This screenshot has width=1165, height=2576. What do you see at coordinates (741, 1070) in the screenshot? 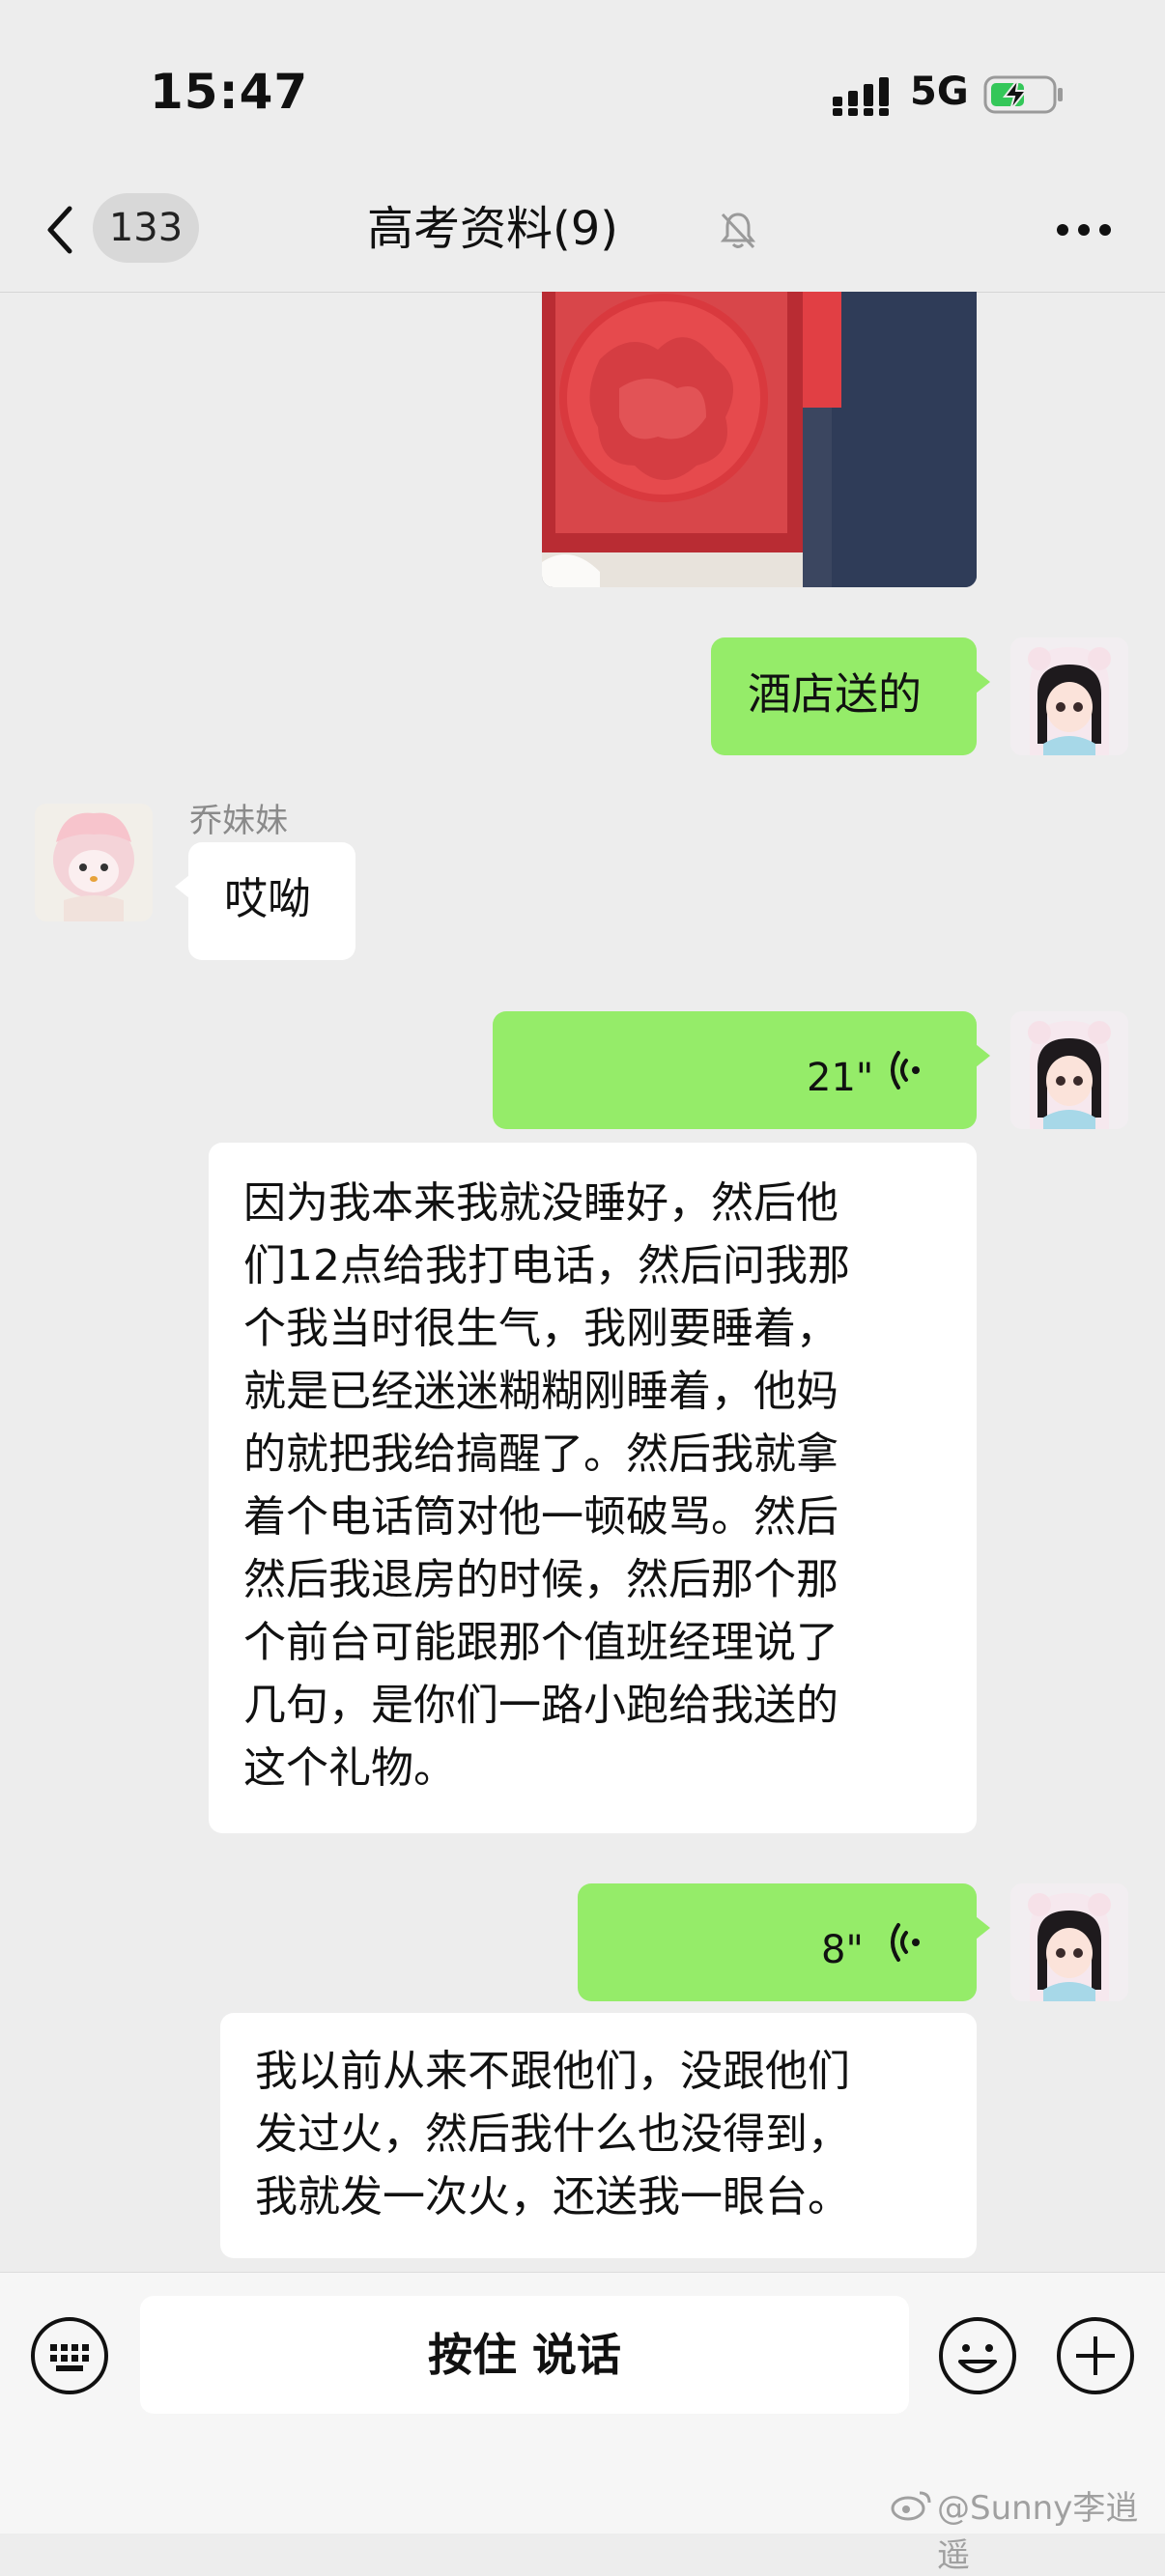
I see `voice-message-bubble: 21"` at bounding box center [741, 1070].